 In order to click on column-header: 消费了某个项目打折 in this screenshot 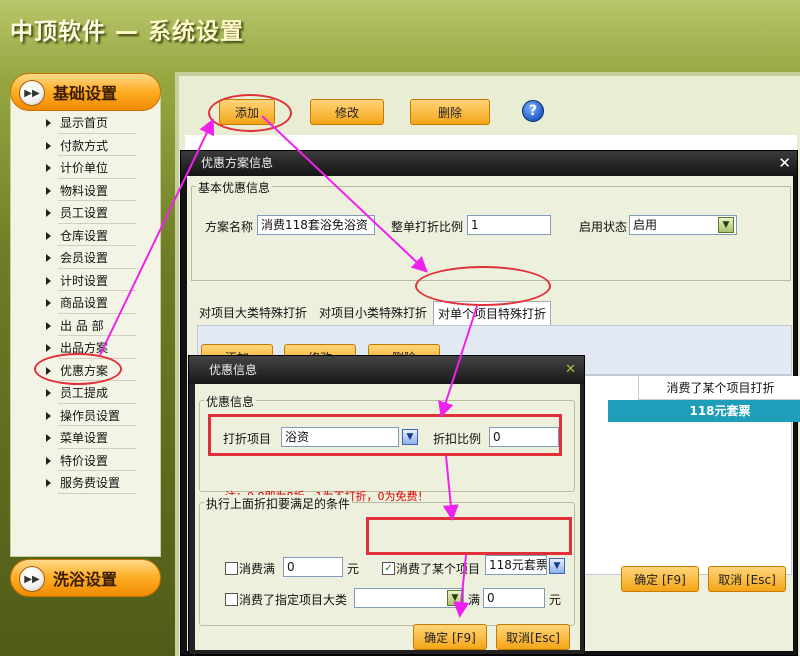, I will do `click(719, 388)`.